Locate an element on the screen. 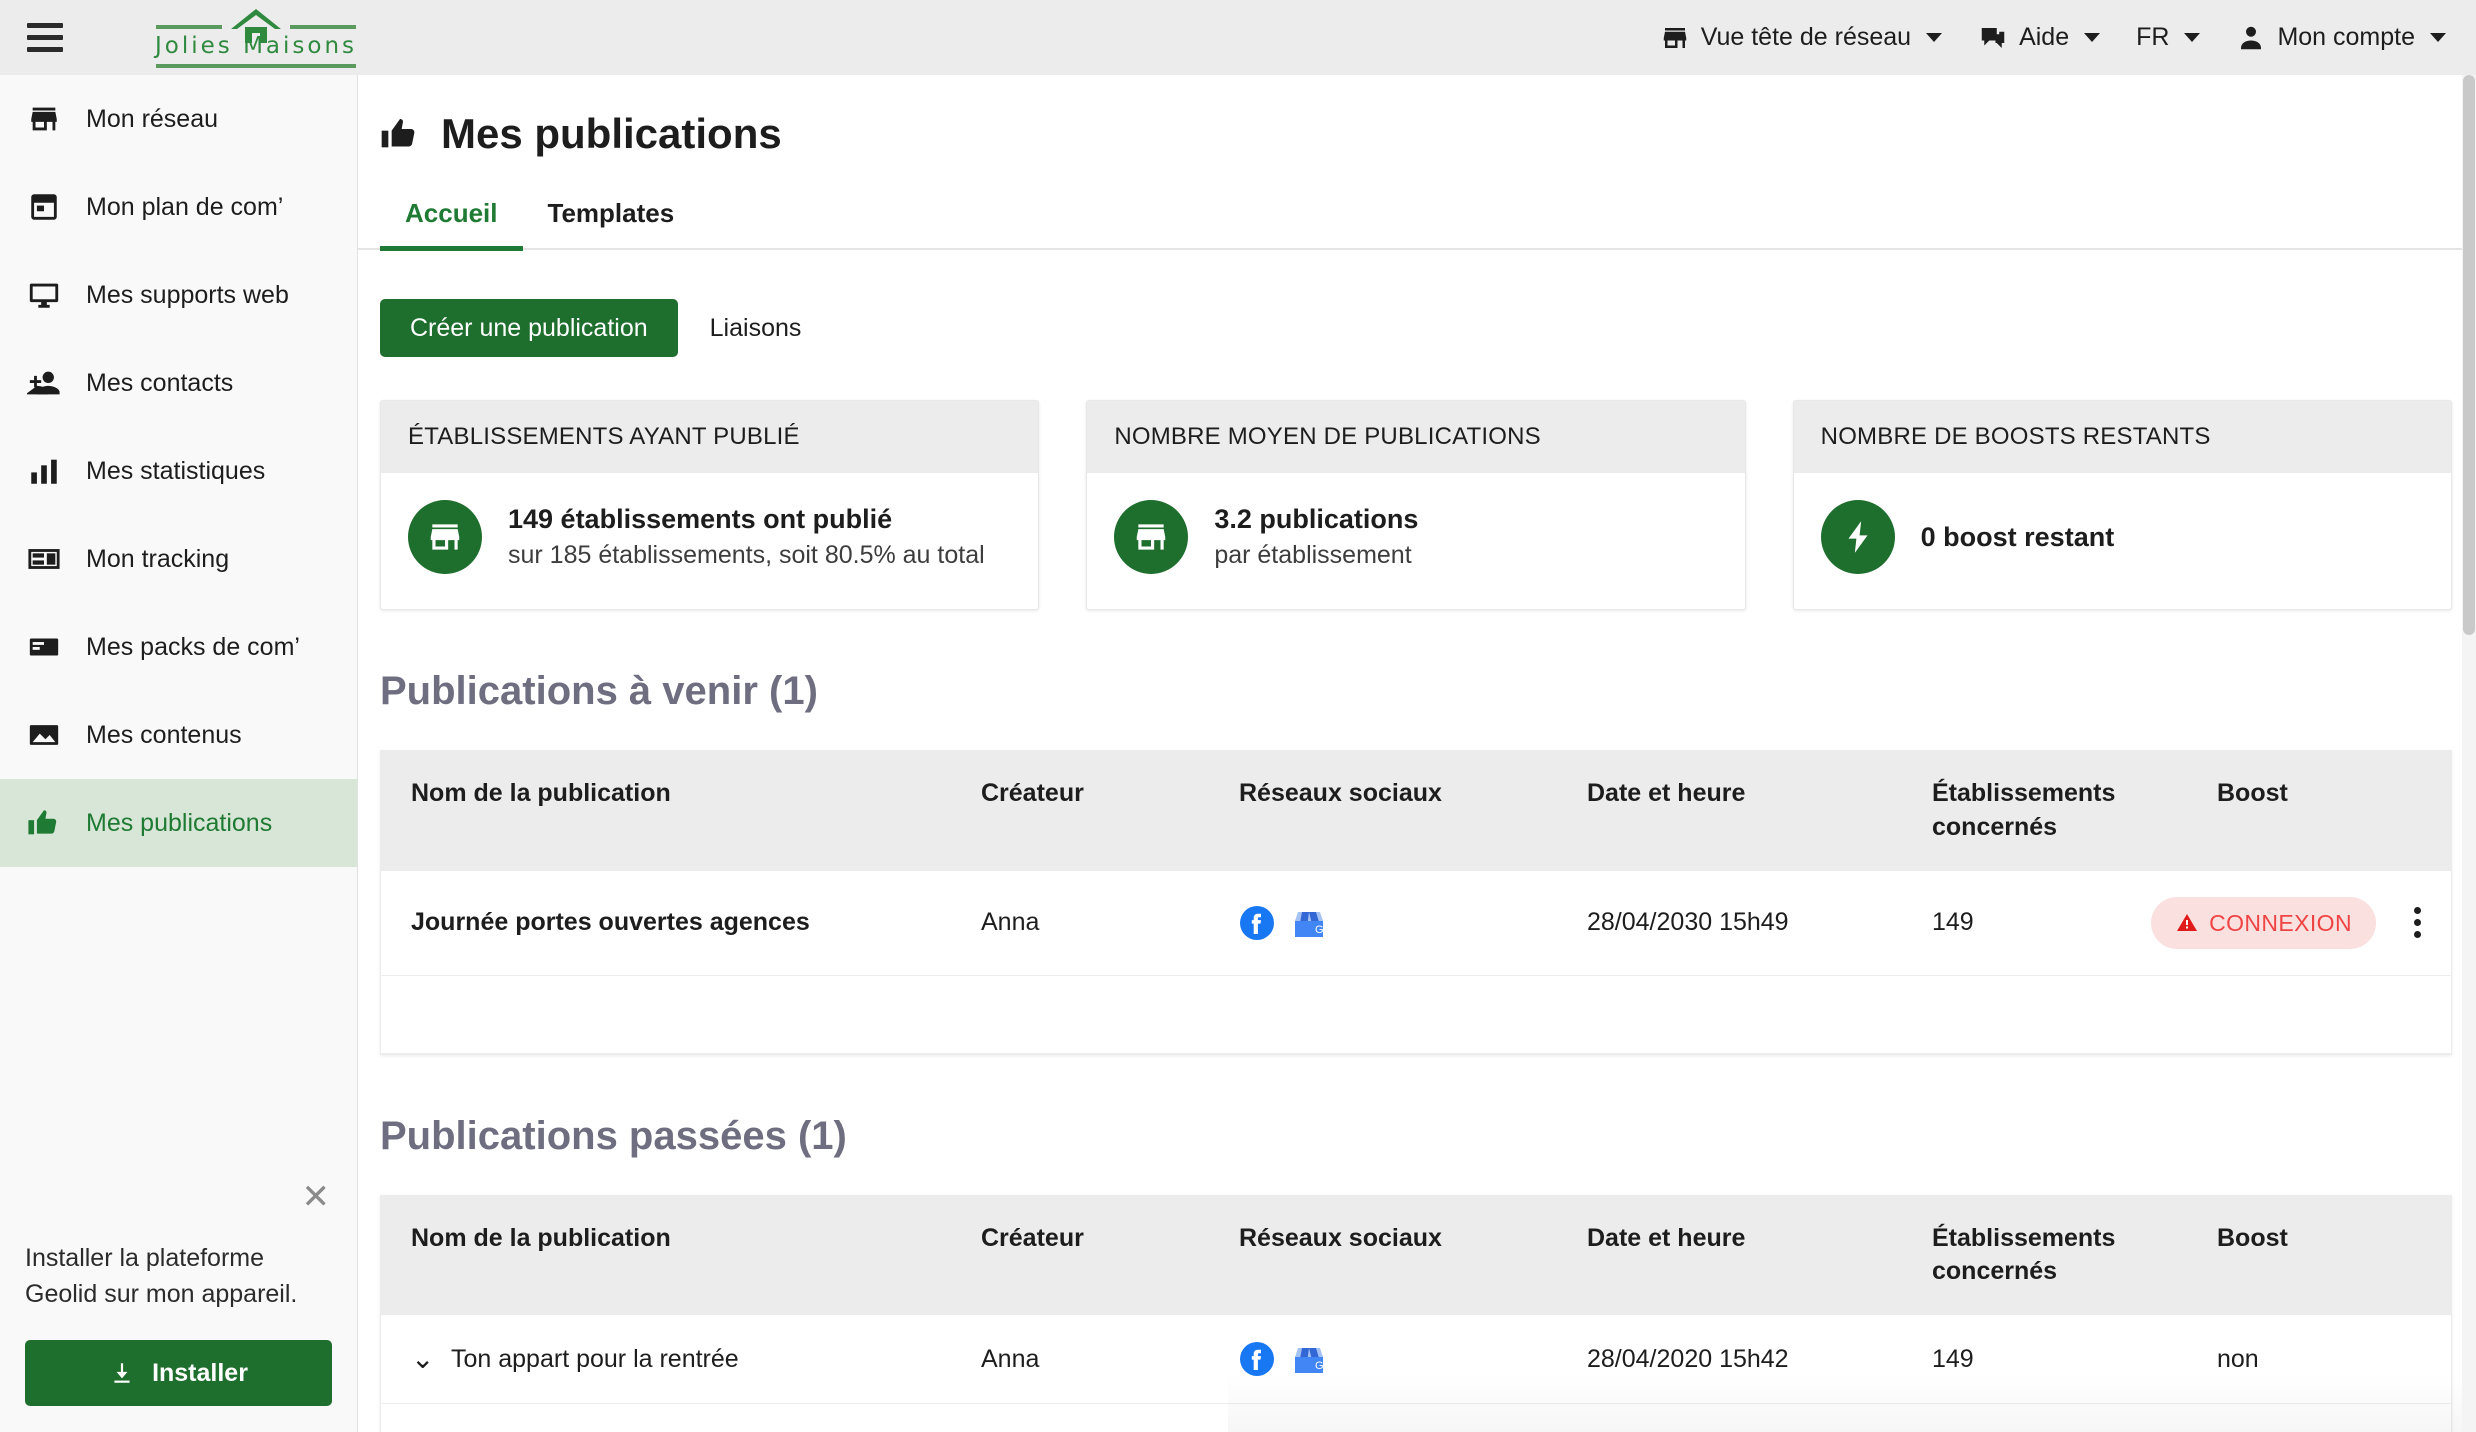  publication-datetime: 28/04/2020 15h42 is located at coordinates (1688, 1358).